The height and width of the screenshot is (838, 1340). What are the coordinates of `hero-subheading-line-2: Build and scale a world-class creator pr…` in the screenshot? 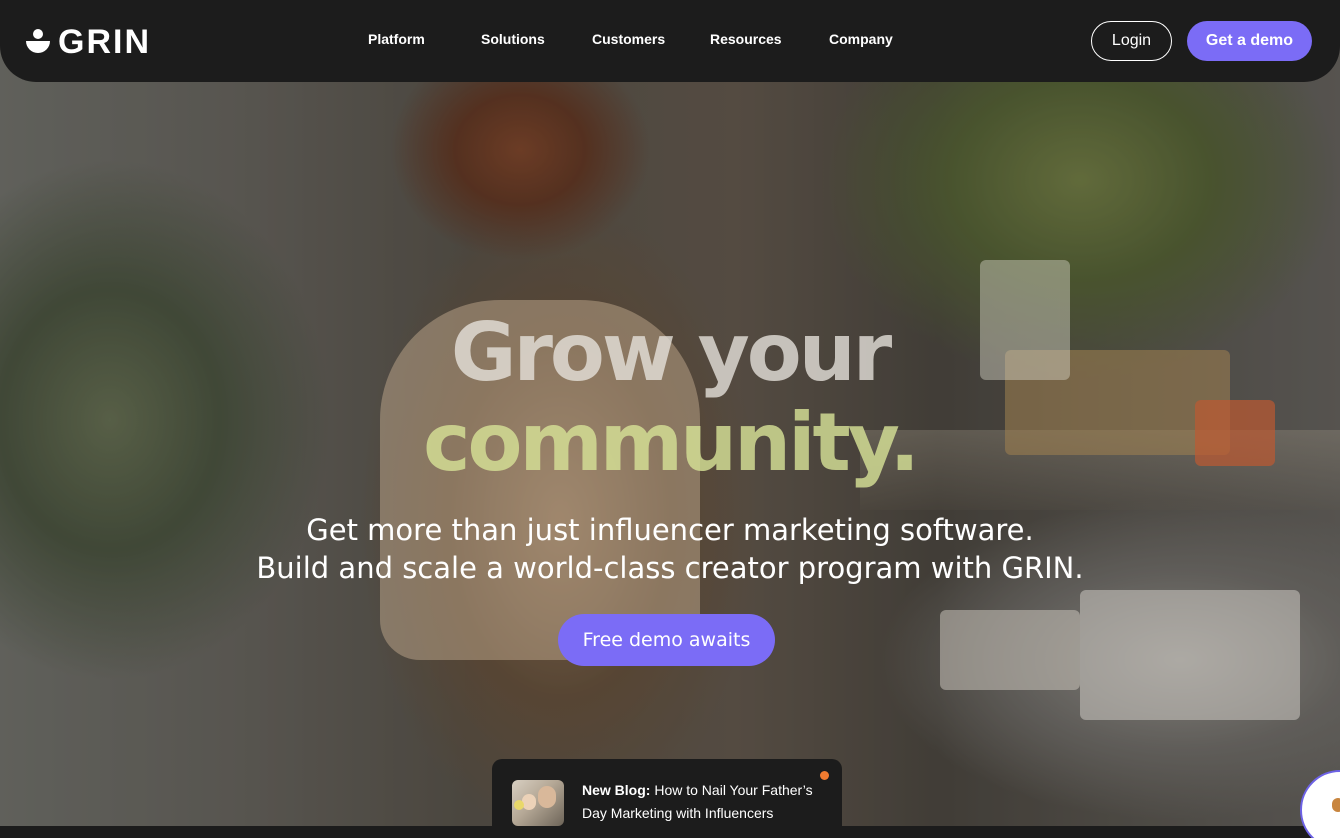 It's located at (670, 568).